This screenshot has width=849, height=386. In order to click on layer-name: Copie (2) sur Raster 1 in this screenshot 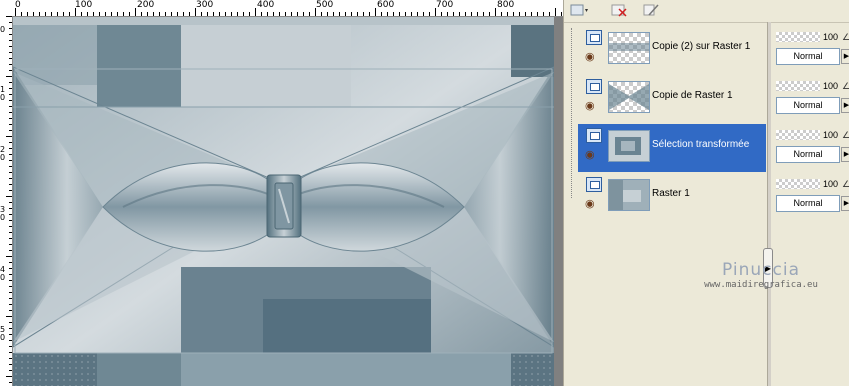, I will do `click(701, 46)`.